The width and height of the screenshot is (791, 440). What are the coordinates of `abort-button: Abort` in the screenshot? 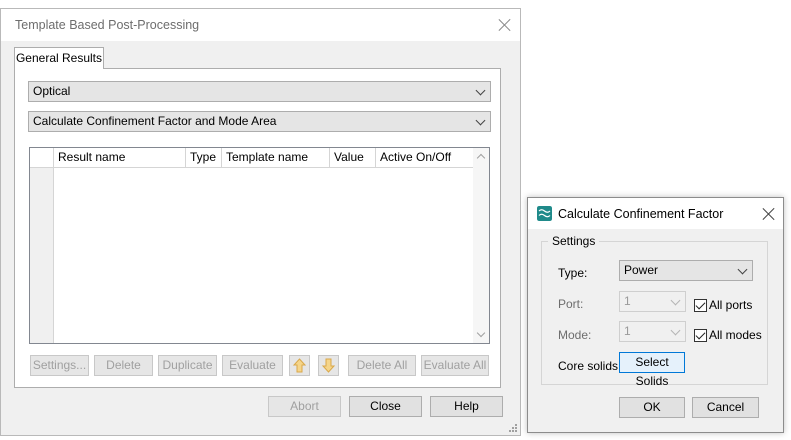 It's located at (304, 406).